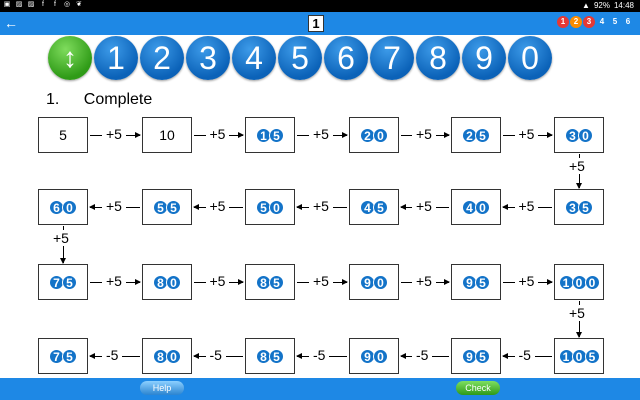  I want to click on digit-balls: 50, so click(270, 207).